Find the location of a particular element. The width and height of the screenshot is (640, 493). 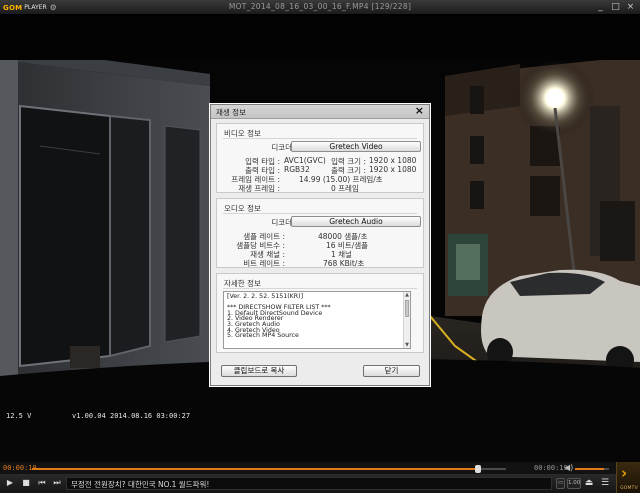

ad-ticker-text: 무정전 전원장치? 대한민국 NO.1 월드파워! is located at coordinates (140, 484).